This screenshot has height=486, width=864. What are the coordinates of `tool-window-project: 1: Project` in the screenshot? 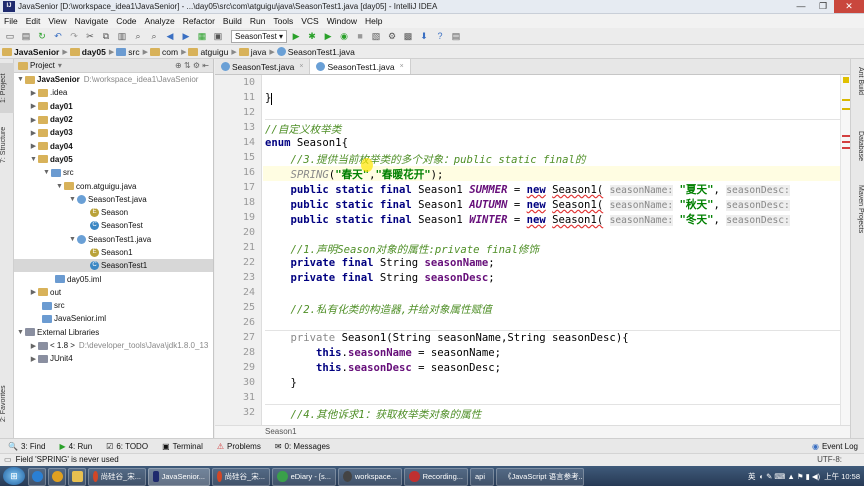 It's located at (7, 88).